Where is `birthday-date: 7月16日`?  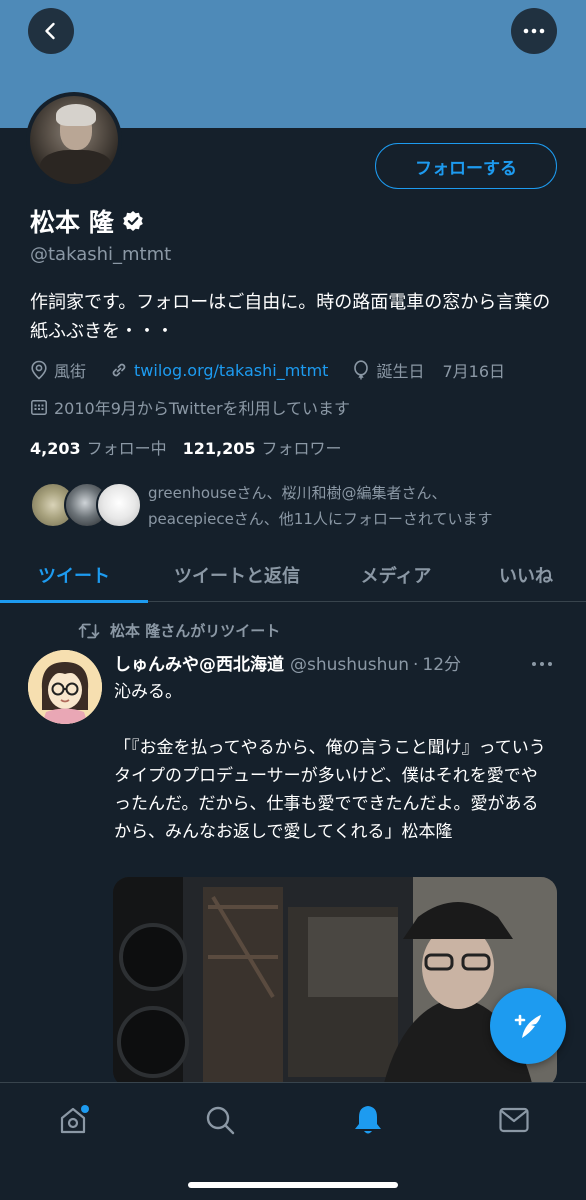
birthday-date: 7月16日 is located at coordinates (473, 371).